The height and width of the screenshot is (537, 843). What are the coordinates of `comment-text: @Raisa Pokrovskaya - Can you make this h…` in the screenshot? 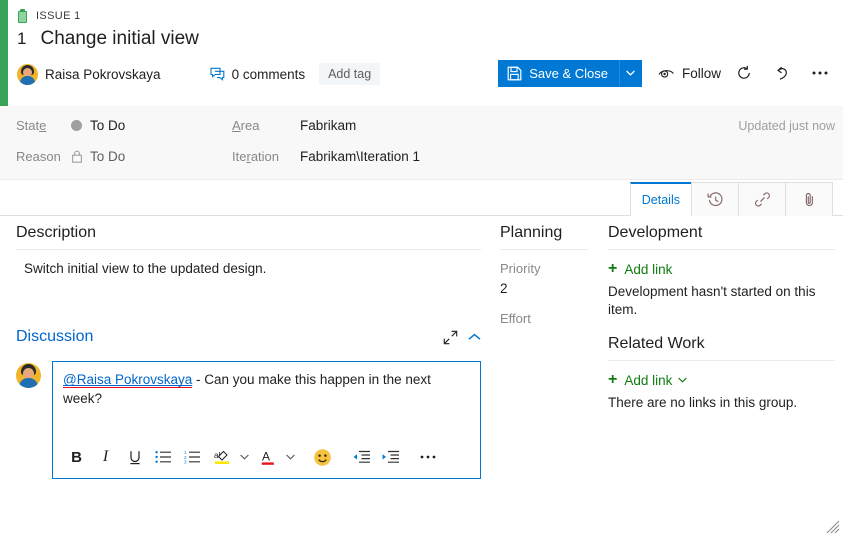 It's located at (266, 385).